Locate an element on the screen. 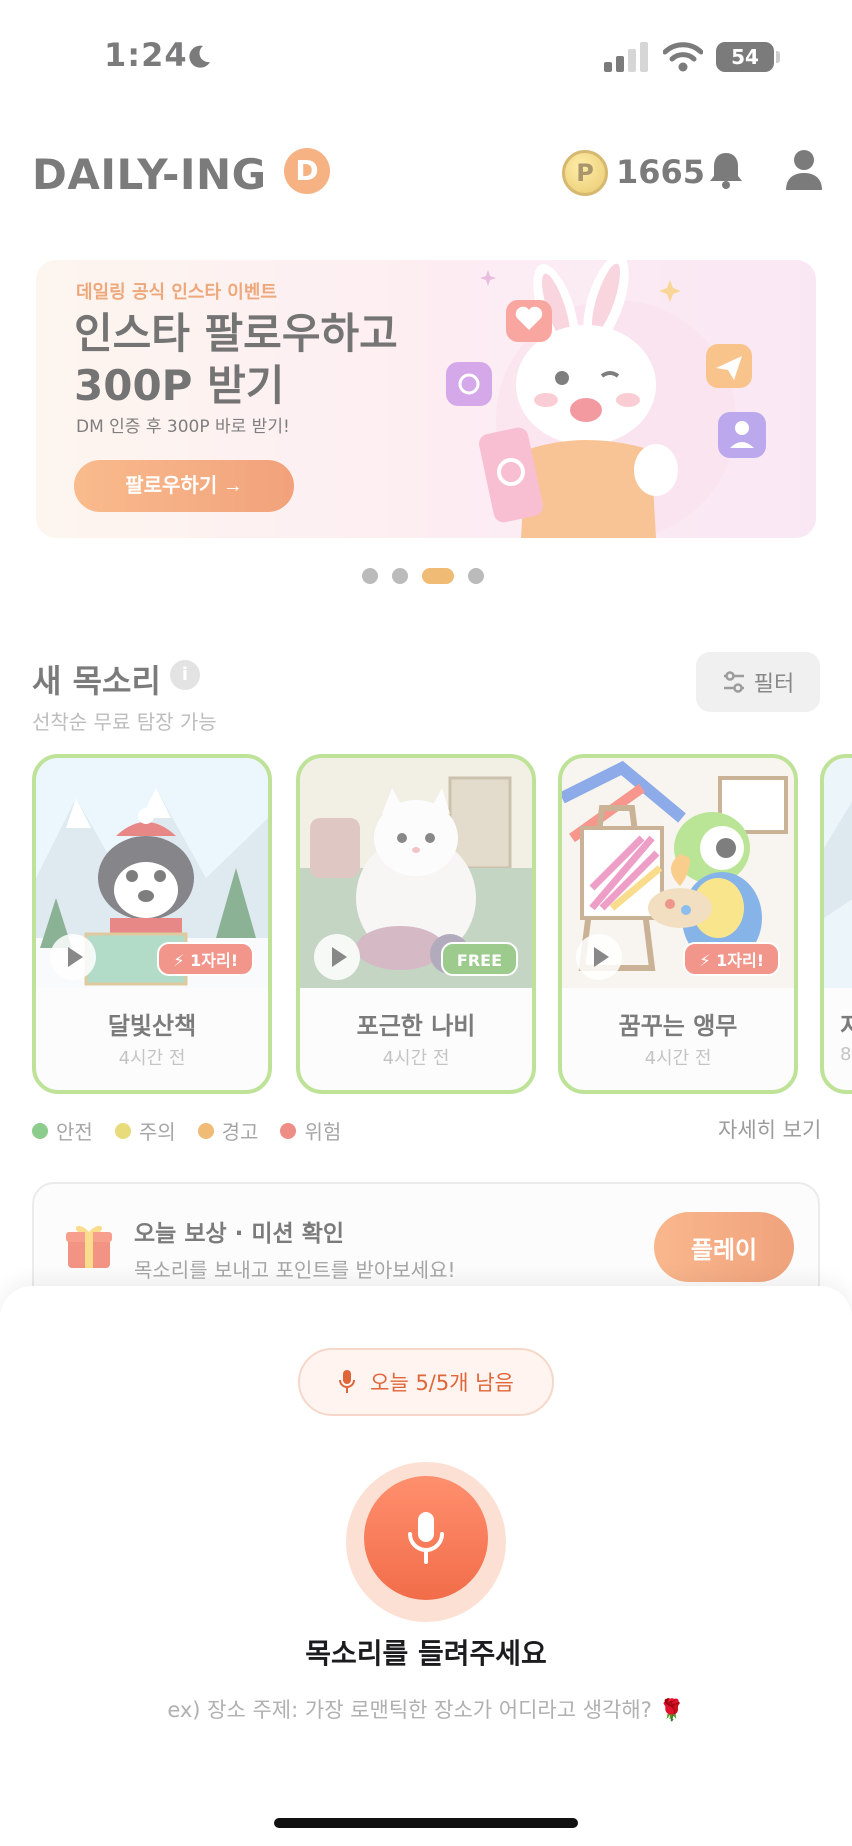  prompt-title: 목소리를 들려주세요 is located at coordinates (426, 1653).